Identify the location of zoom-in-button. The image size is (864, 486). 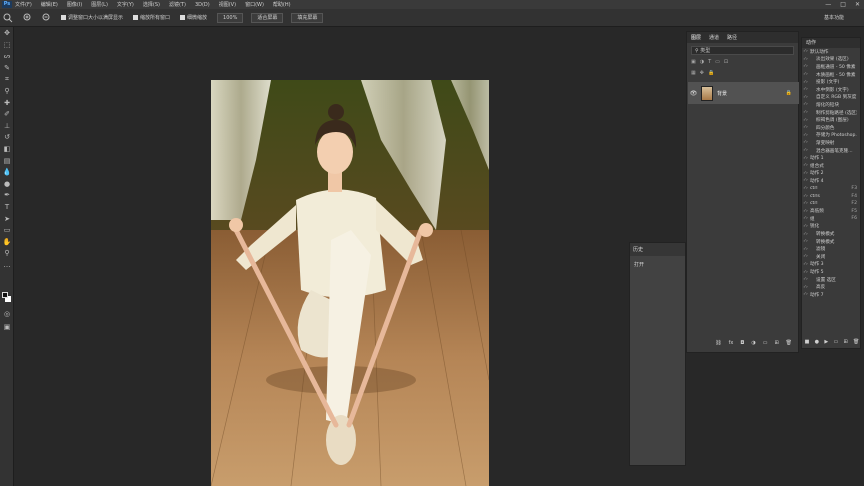
(27, 17).